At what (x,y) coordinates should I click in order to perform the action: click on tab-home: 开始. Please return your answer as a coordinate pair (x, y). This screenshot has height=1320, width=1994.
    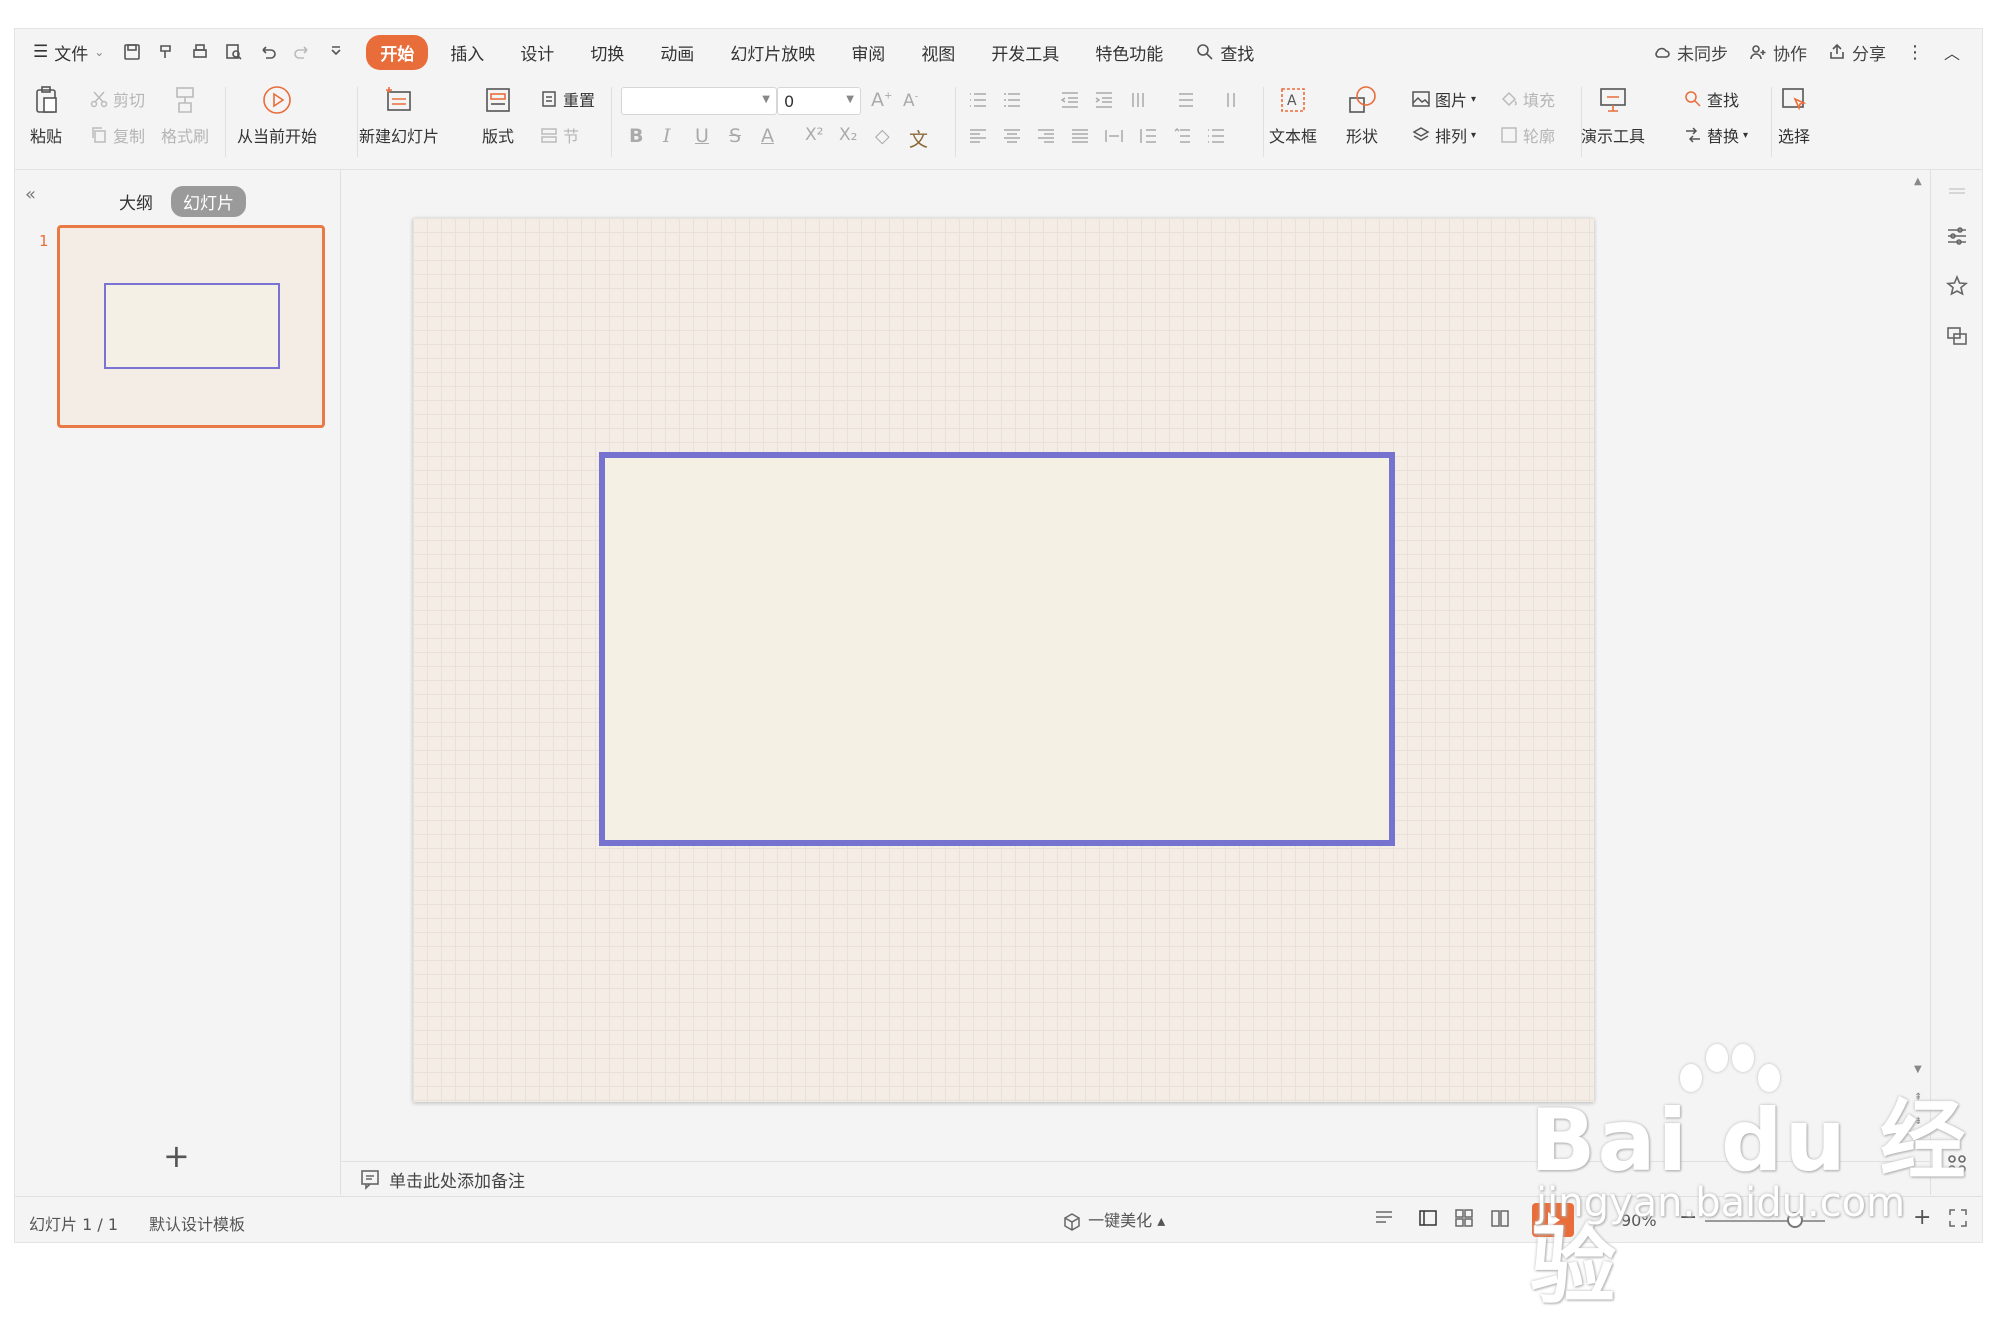
    Looking at the image, I should click on (397, 52).